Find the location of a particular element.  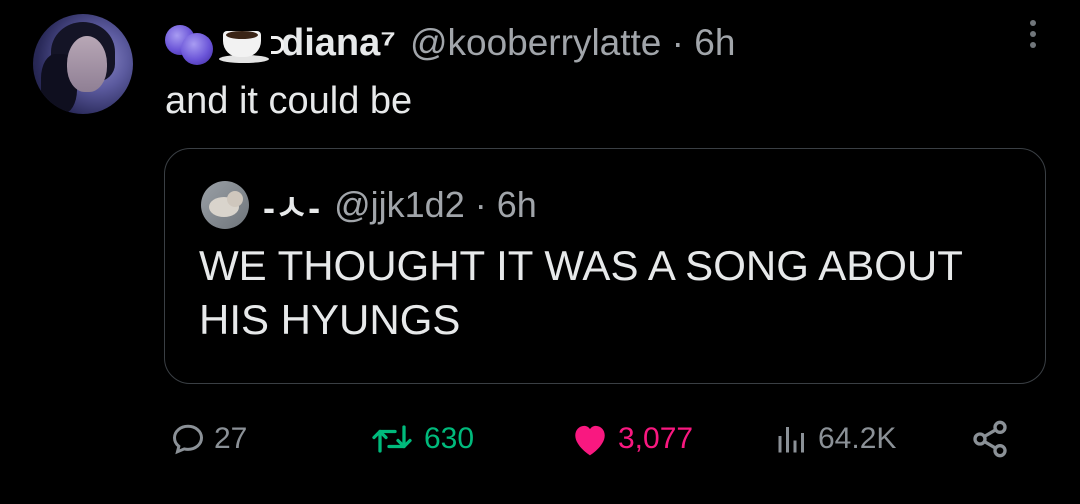

quoted-tweet-timestamp: · 6h is located at coordinates (506, 204).